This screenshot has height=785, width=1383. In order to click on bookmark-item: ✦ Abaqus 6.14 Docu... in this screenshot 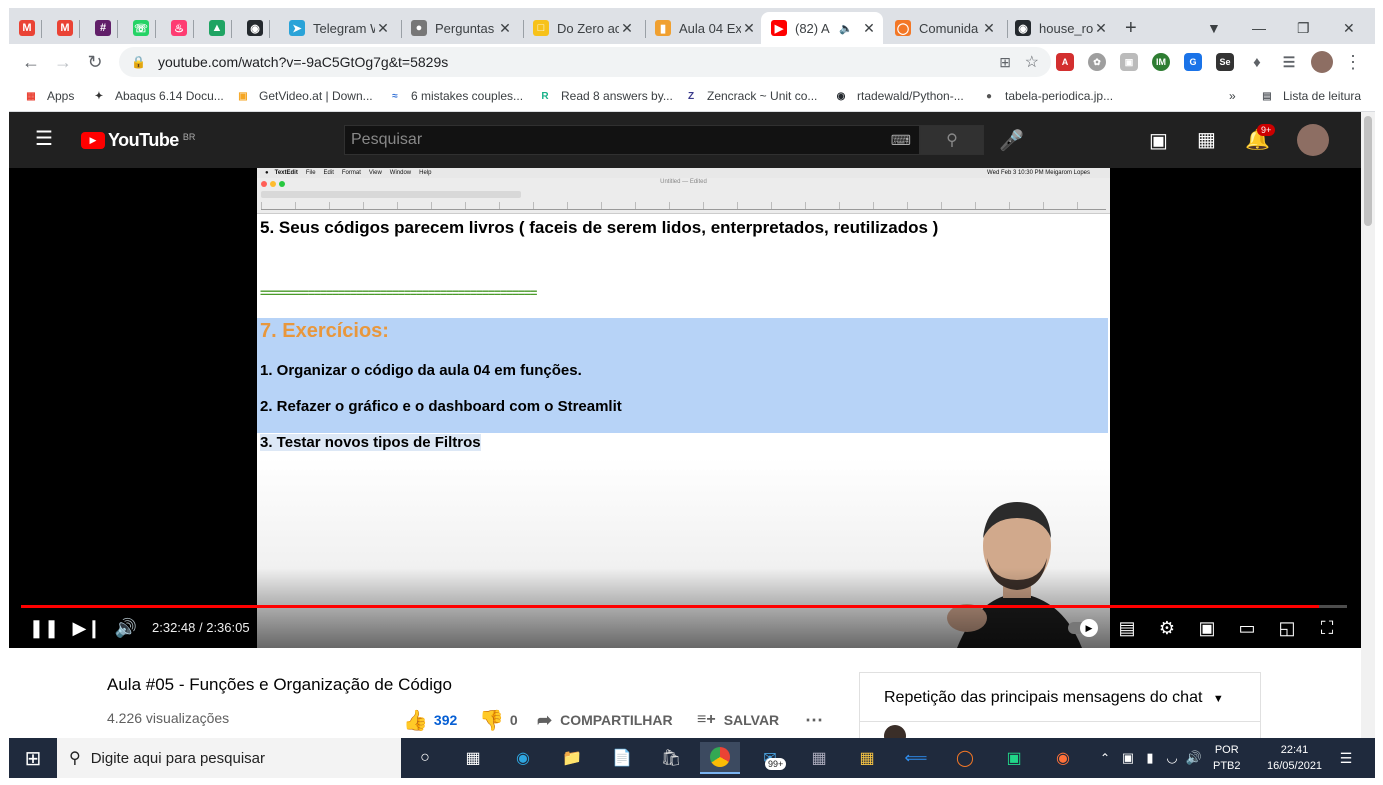, I will do `click(157, 96)`.